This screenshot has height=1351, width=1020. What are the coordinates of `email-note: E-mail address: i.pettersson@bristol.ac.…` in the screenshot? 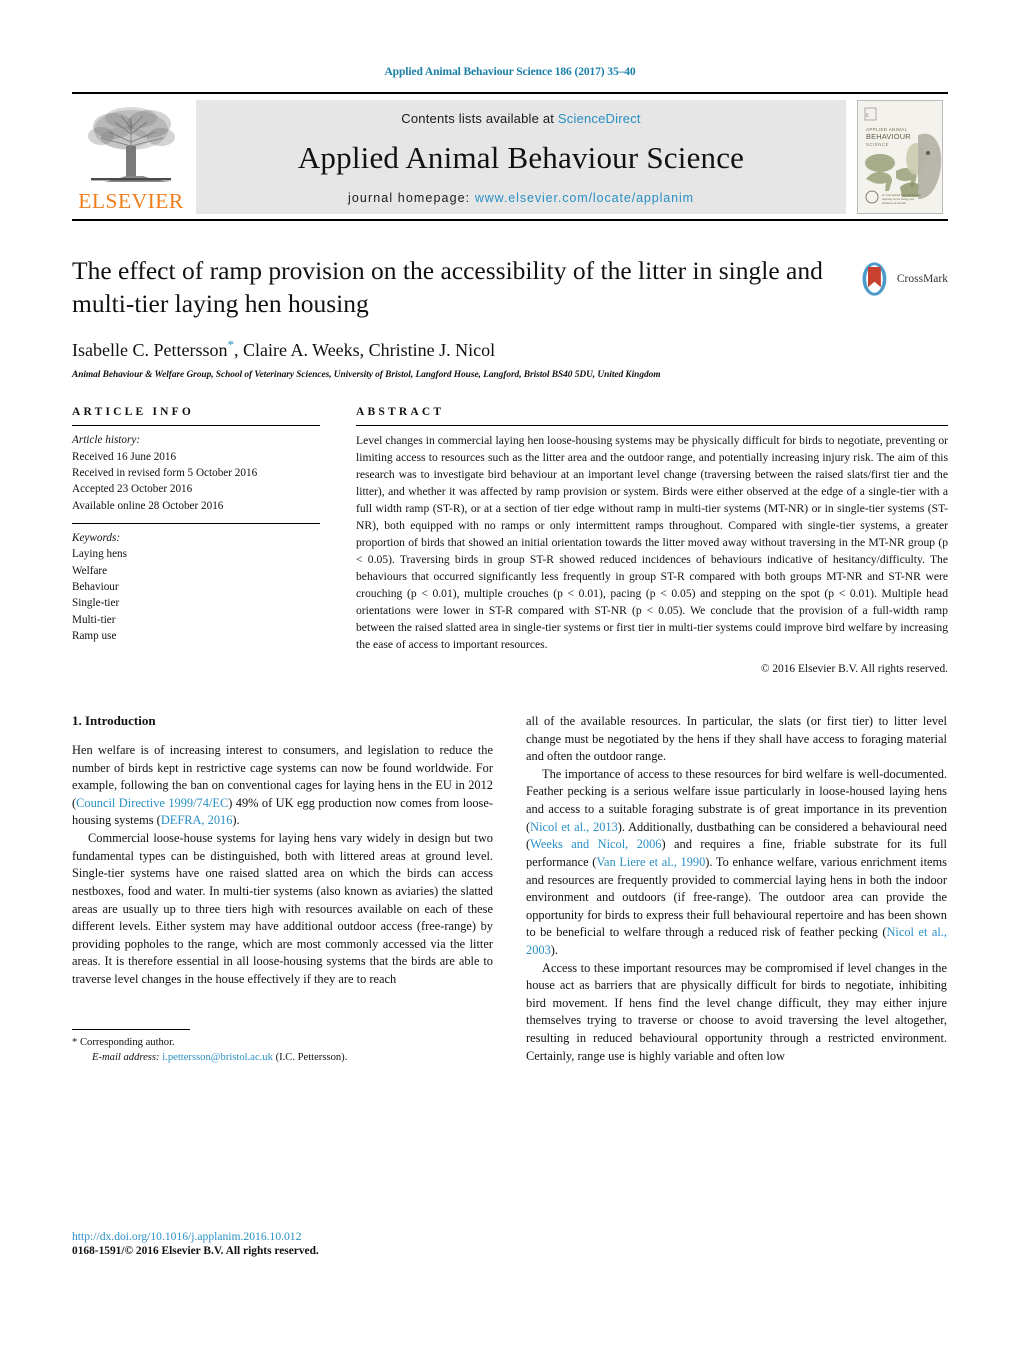 It's located at (282, 1057).